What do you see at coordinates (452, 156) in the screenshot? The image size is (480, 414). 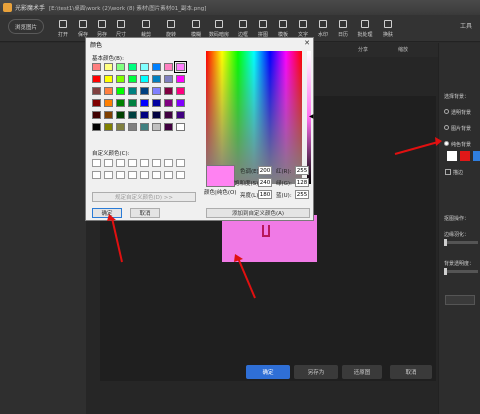 I see `swatch-white` at bounding box center [452, 156].